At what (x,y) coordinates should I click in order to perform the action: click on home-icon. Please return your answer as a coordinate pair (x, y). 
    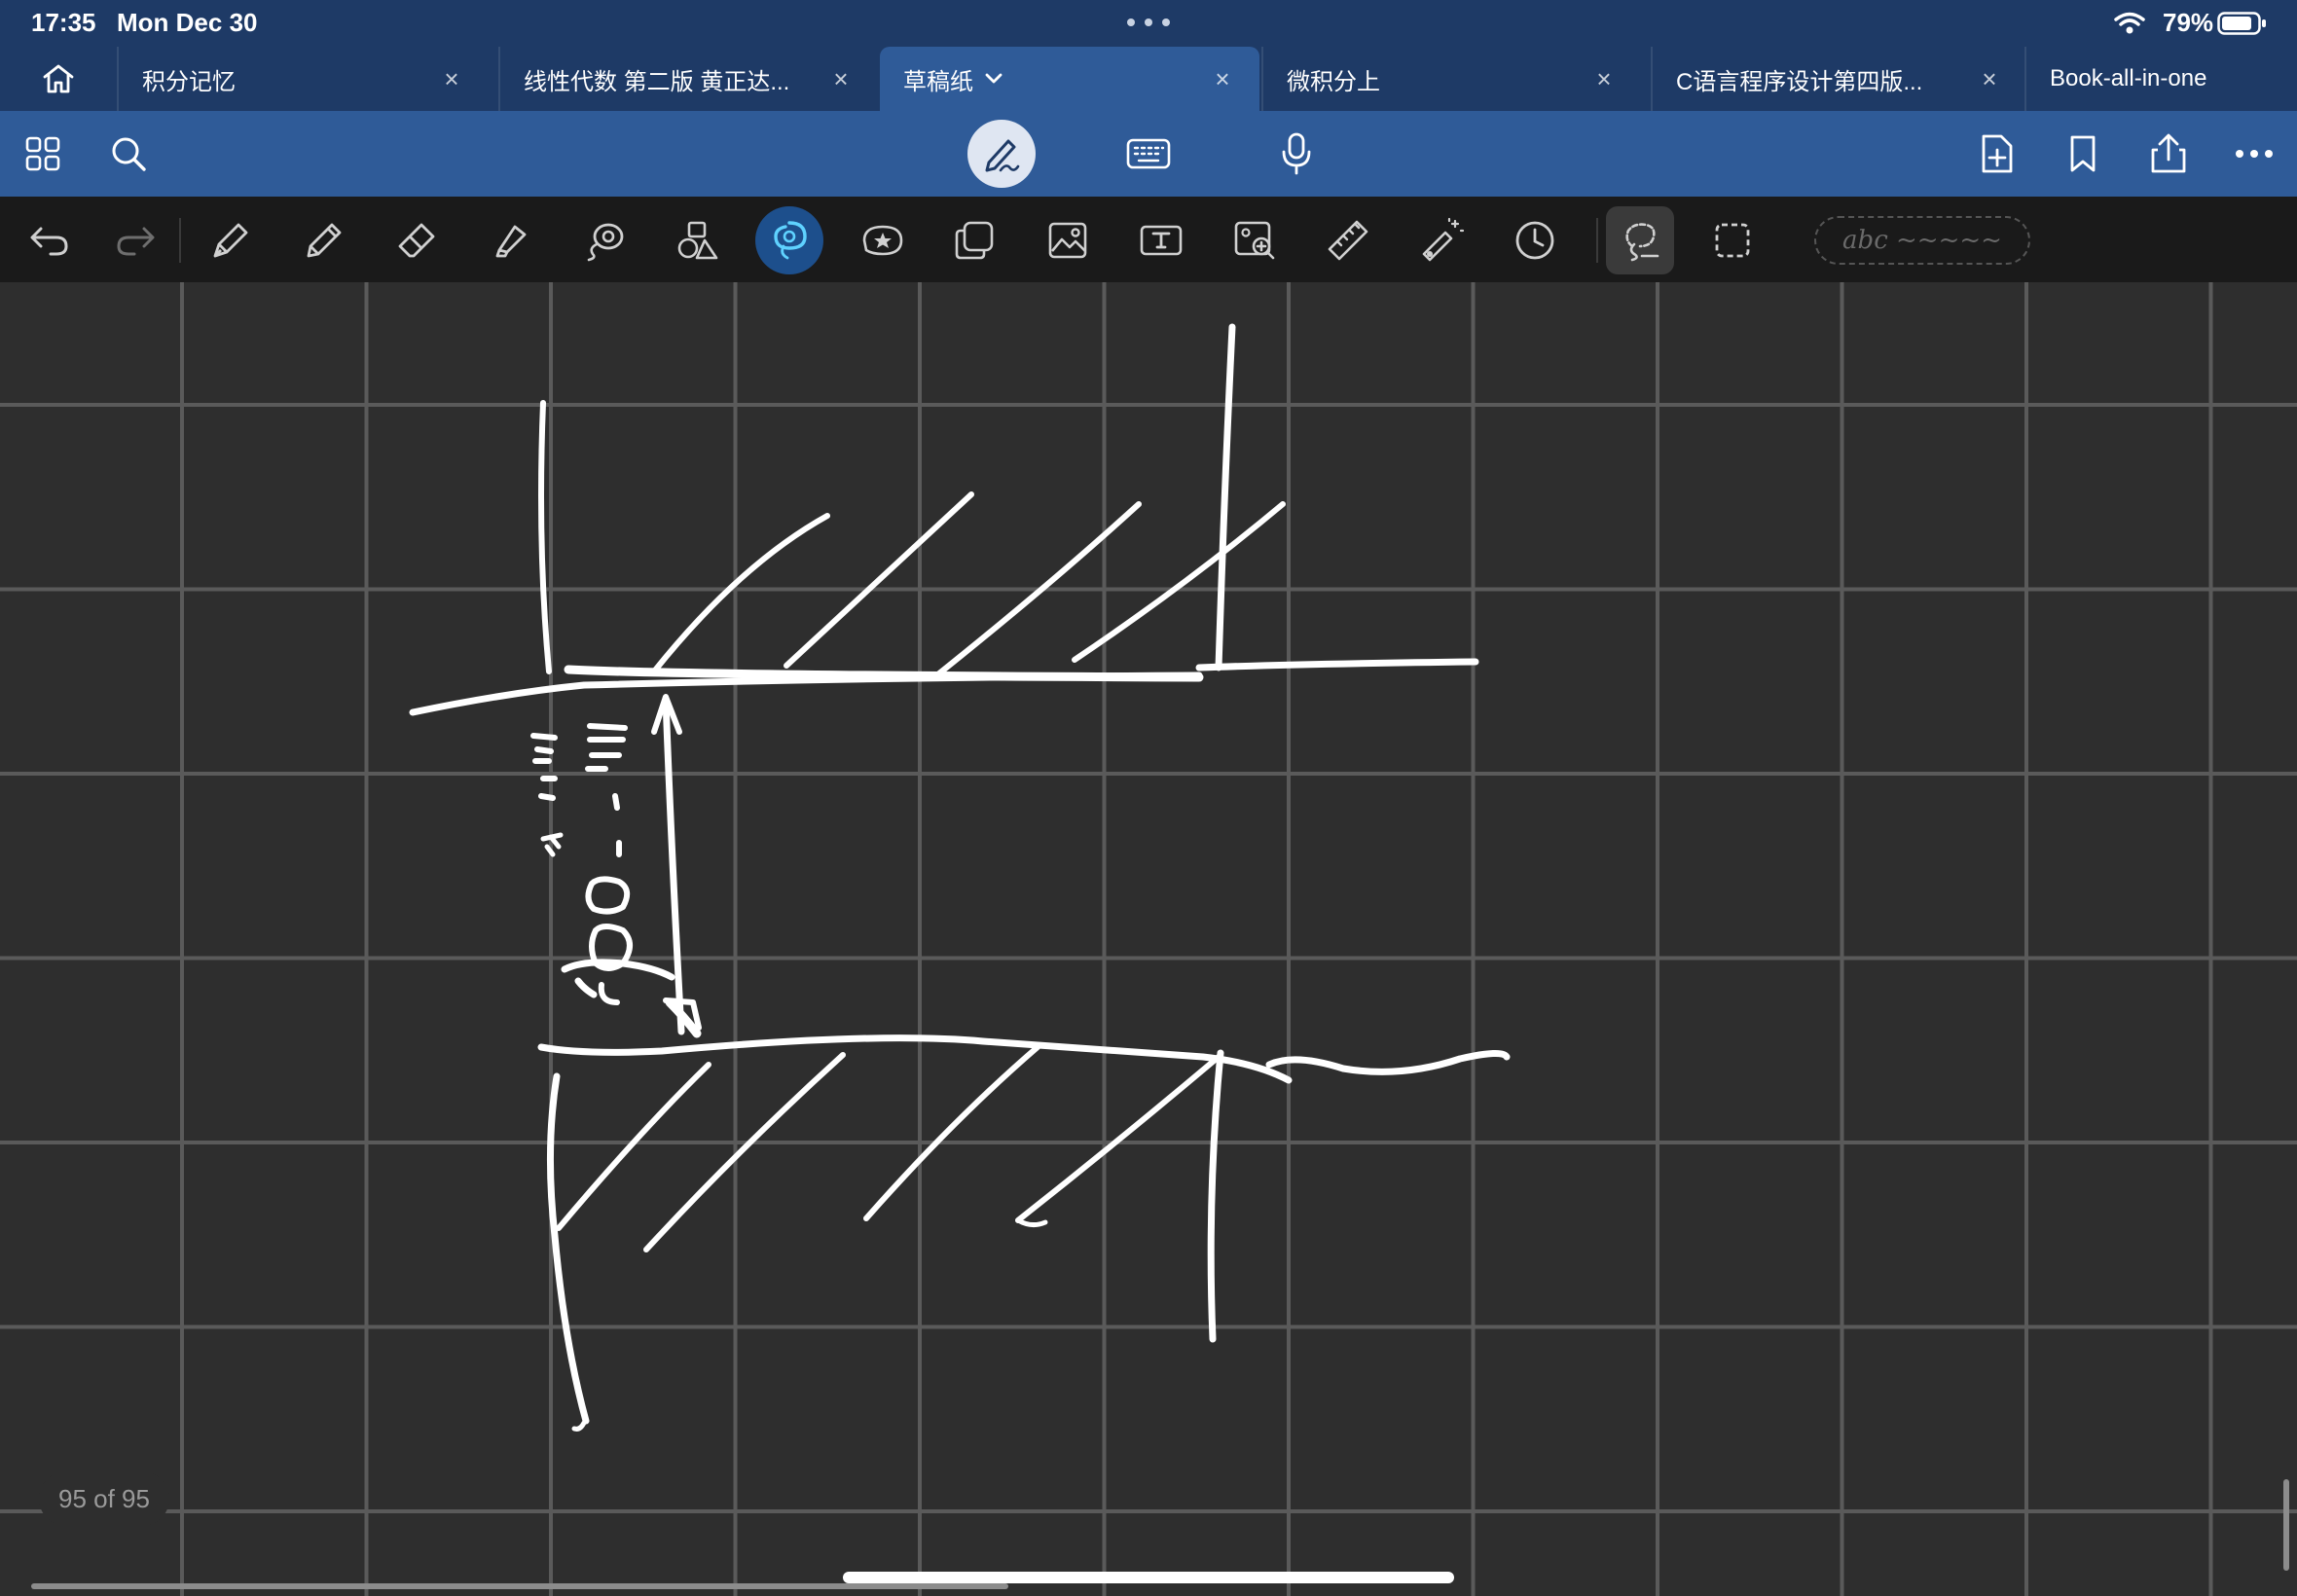
    Looking at the image, I should click on (58, 78).